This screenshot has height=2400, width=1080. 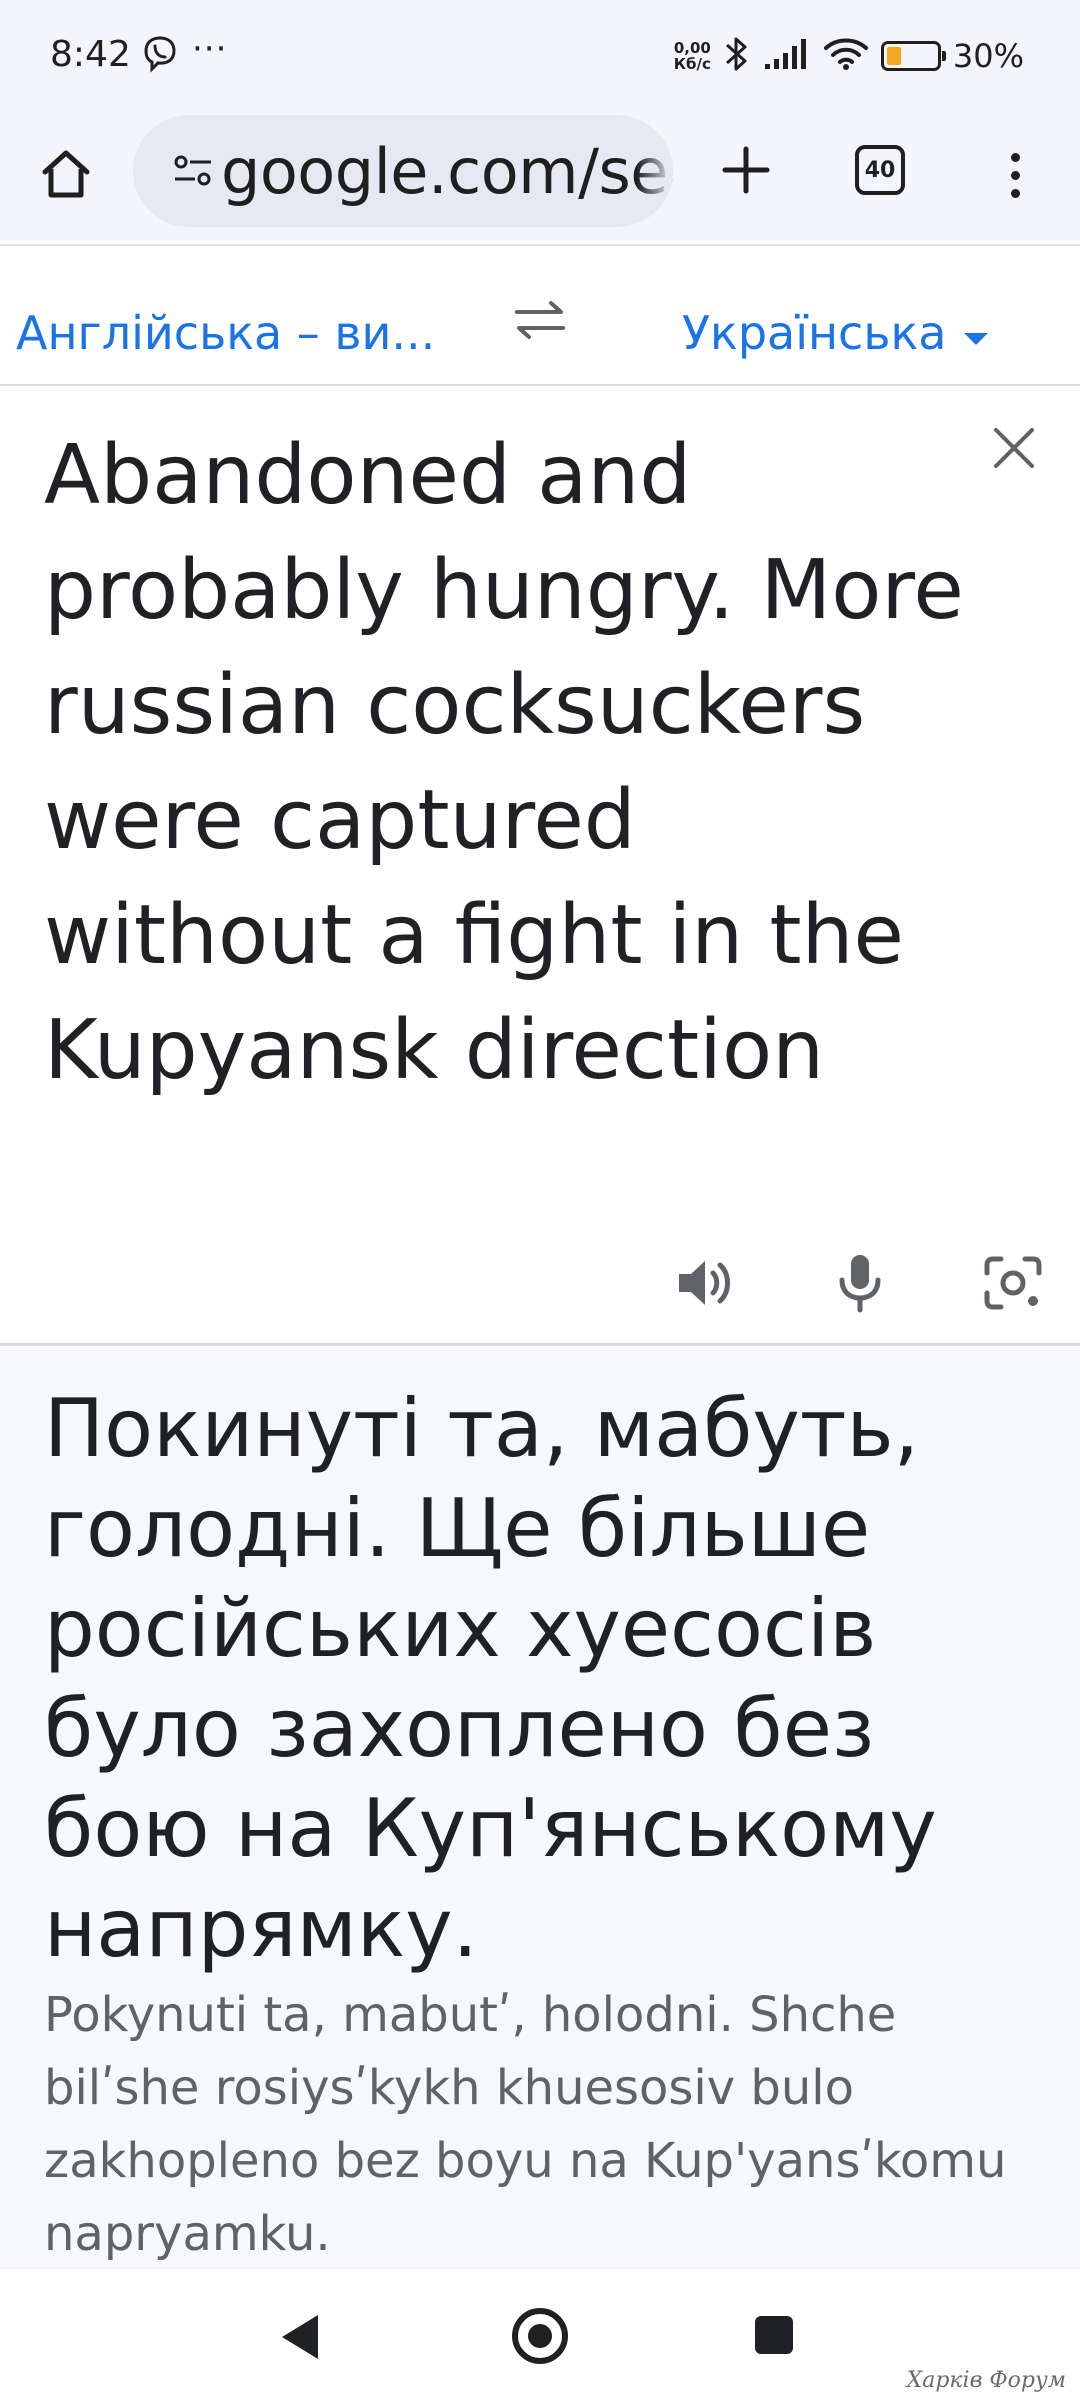 What do you see at coordinates (160, 56) in the screenshot?
I see `viber-icon` at bounding box center [160, 56].